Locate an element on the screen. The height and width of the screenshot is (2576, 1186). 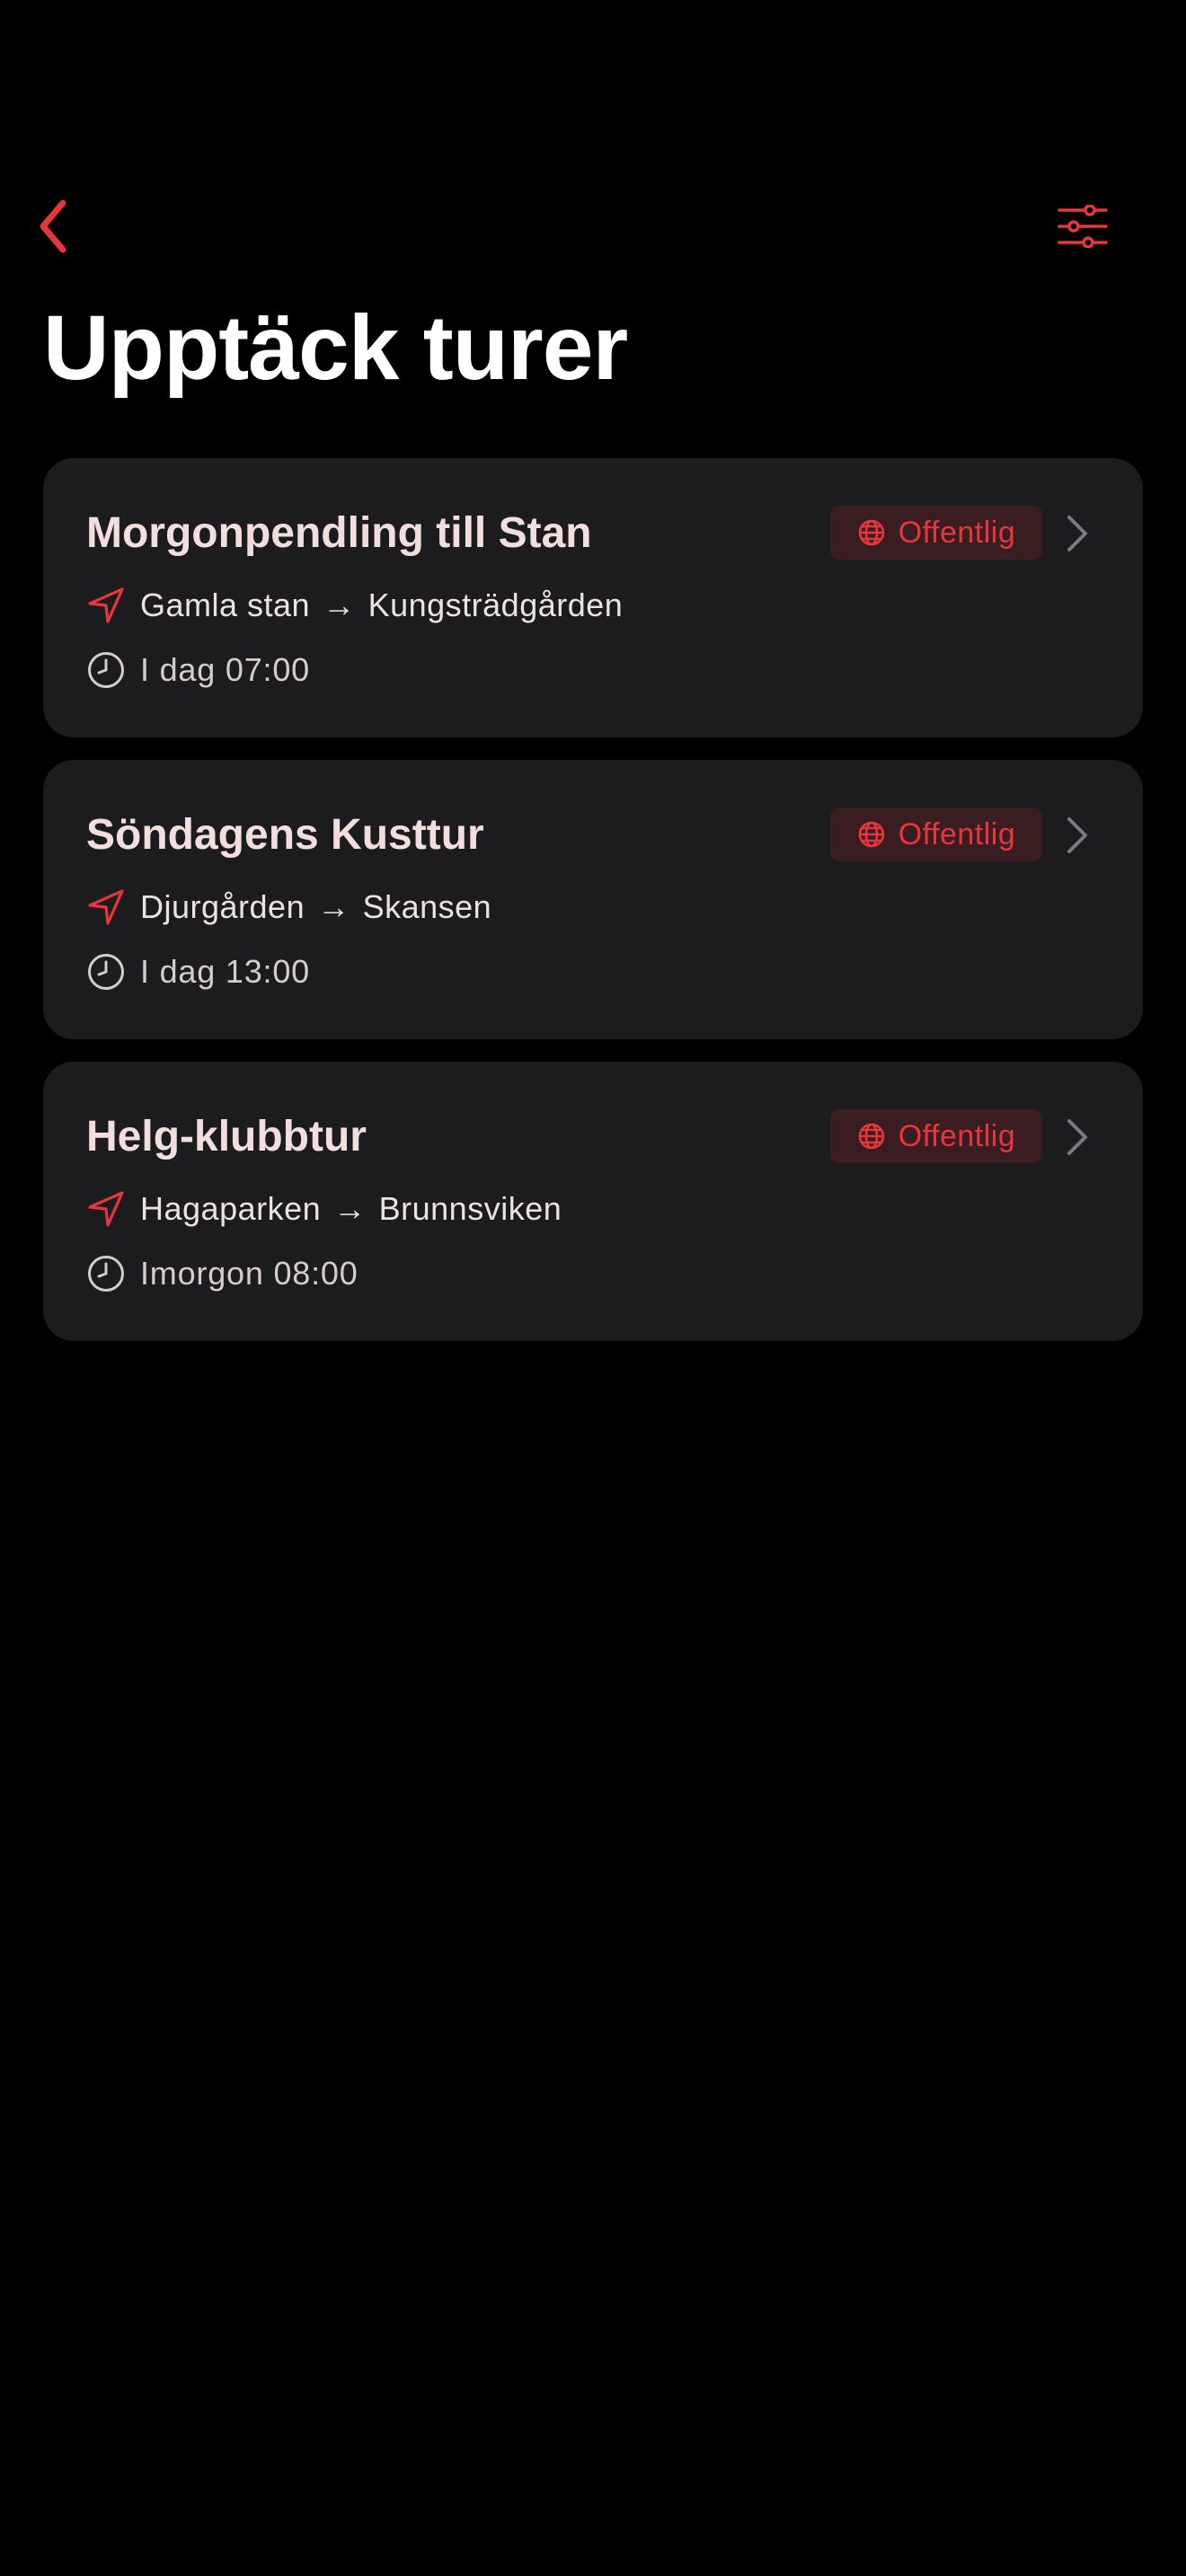
route-to: Kungsträdgården is located at coordinates (495, 605).